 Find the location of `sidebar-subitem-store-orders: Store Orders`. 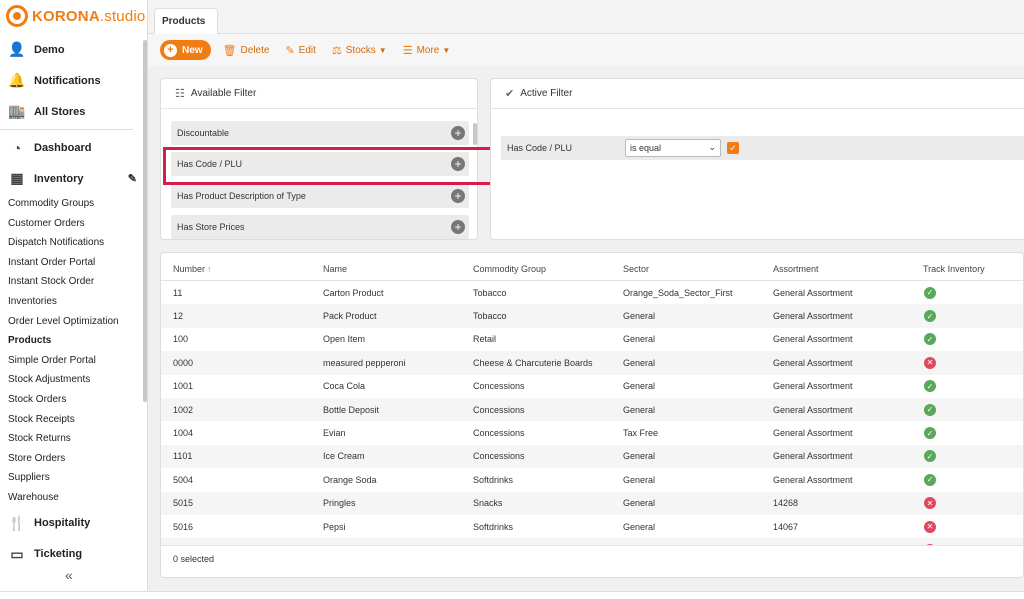

sidebar-subitem-store-orders: Store Orders is located at coordinates (73, 459).